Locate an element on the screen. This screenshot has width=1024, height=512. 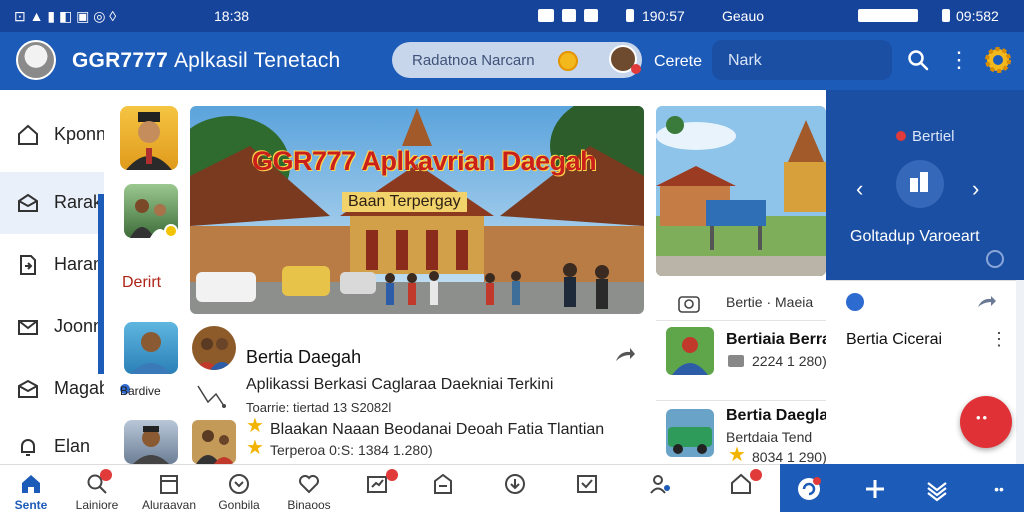
search-icon is located at coordinates (918, 60).